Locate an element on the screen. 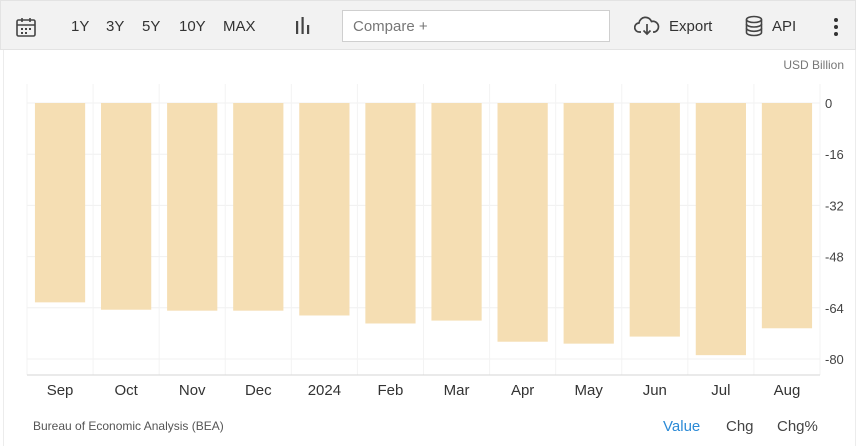  x-tick-label: Oct is located at coordinates (126, 390).